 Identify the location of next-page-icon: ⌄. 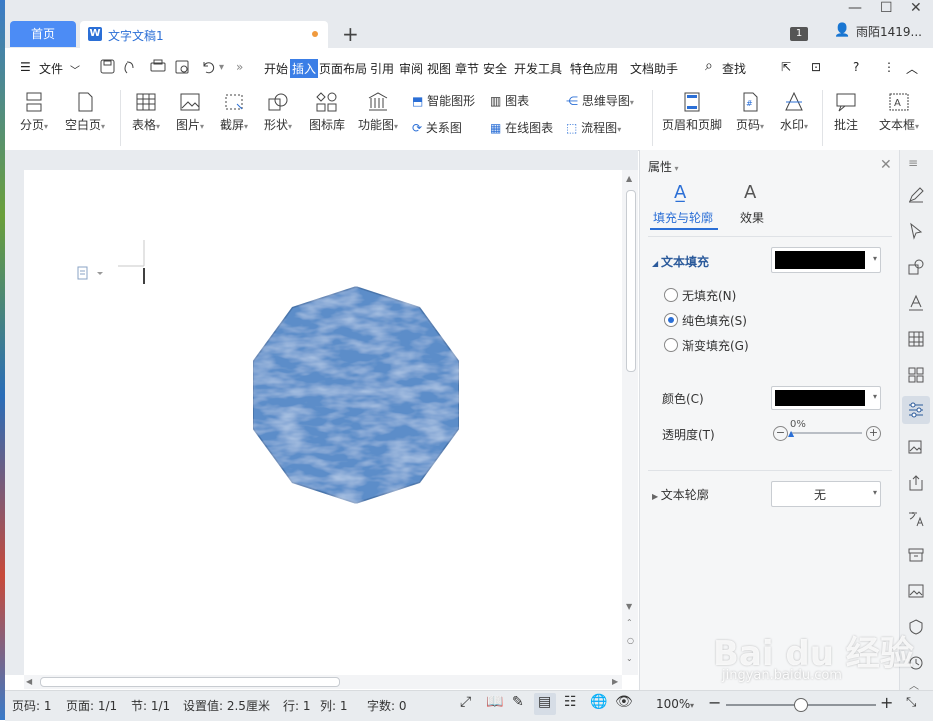
(629, 658).